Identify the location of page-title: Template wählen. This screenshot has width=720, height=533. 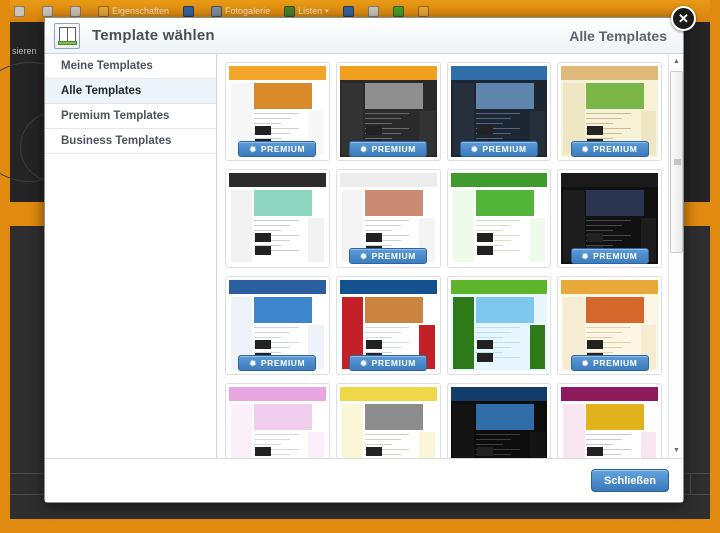
(153, 35).